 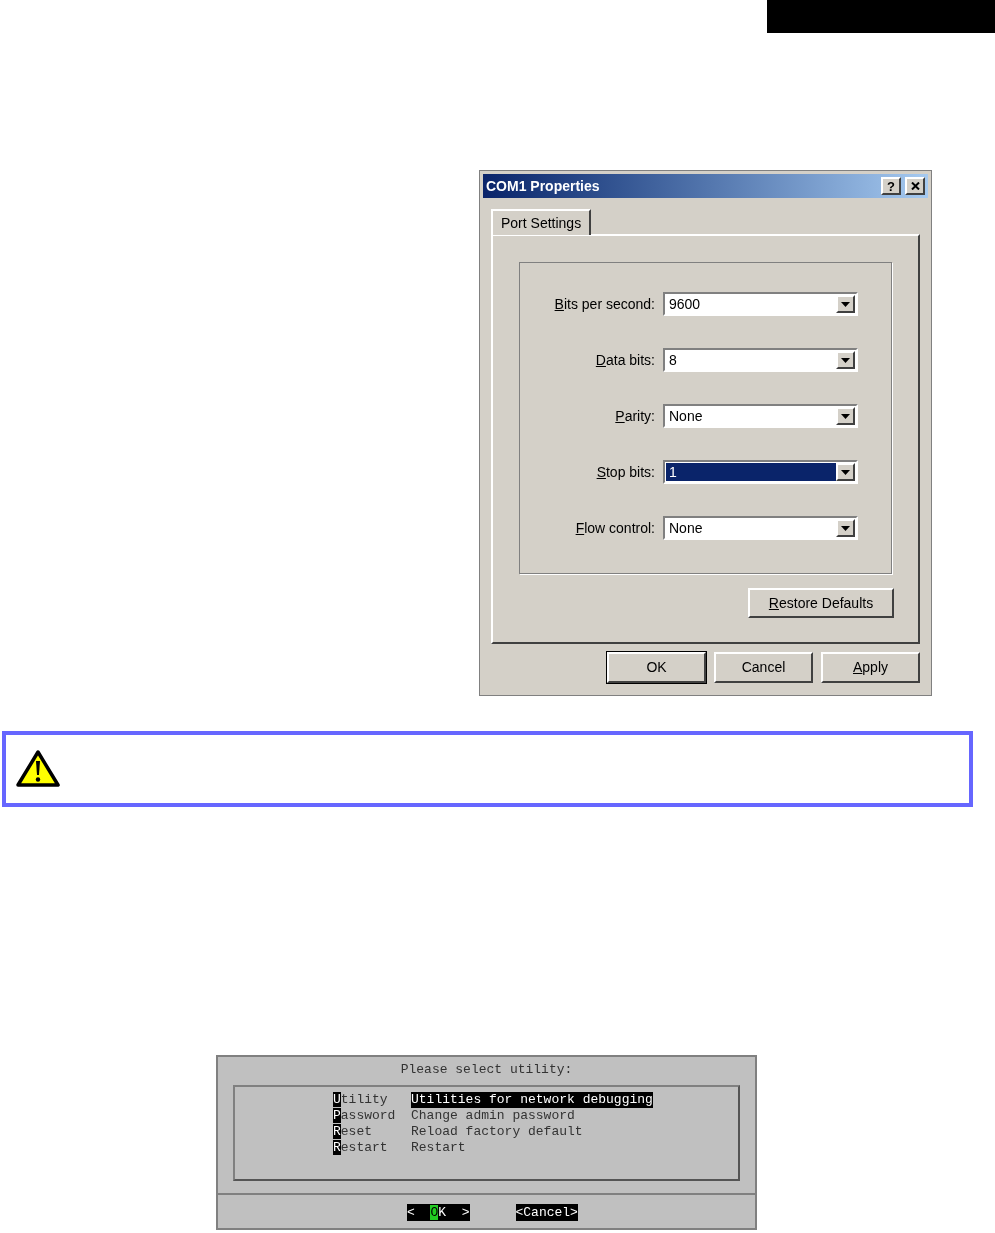 What do you see at coordinates (532, 1100) in the screenshot?
I see `menu-description: Utilities for network debugging` at bounding box center [532, 1100].